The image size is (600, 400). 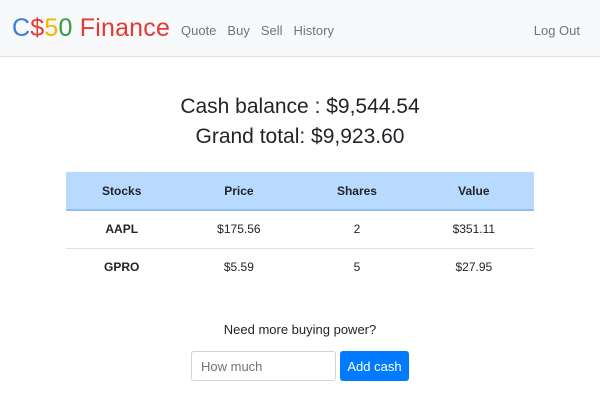 I want to click on cash-amount-input, so click(x=263, y=366).